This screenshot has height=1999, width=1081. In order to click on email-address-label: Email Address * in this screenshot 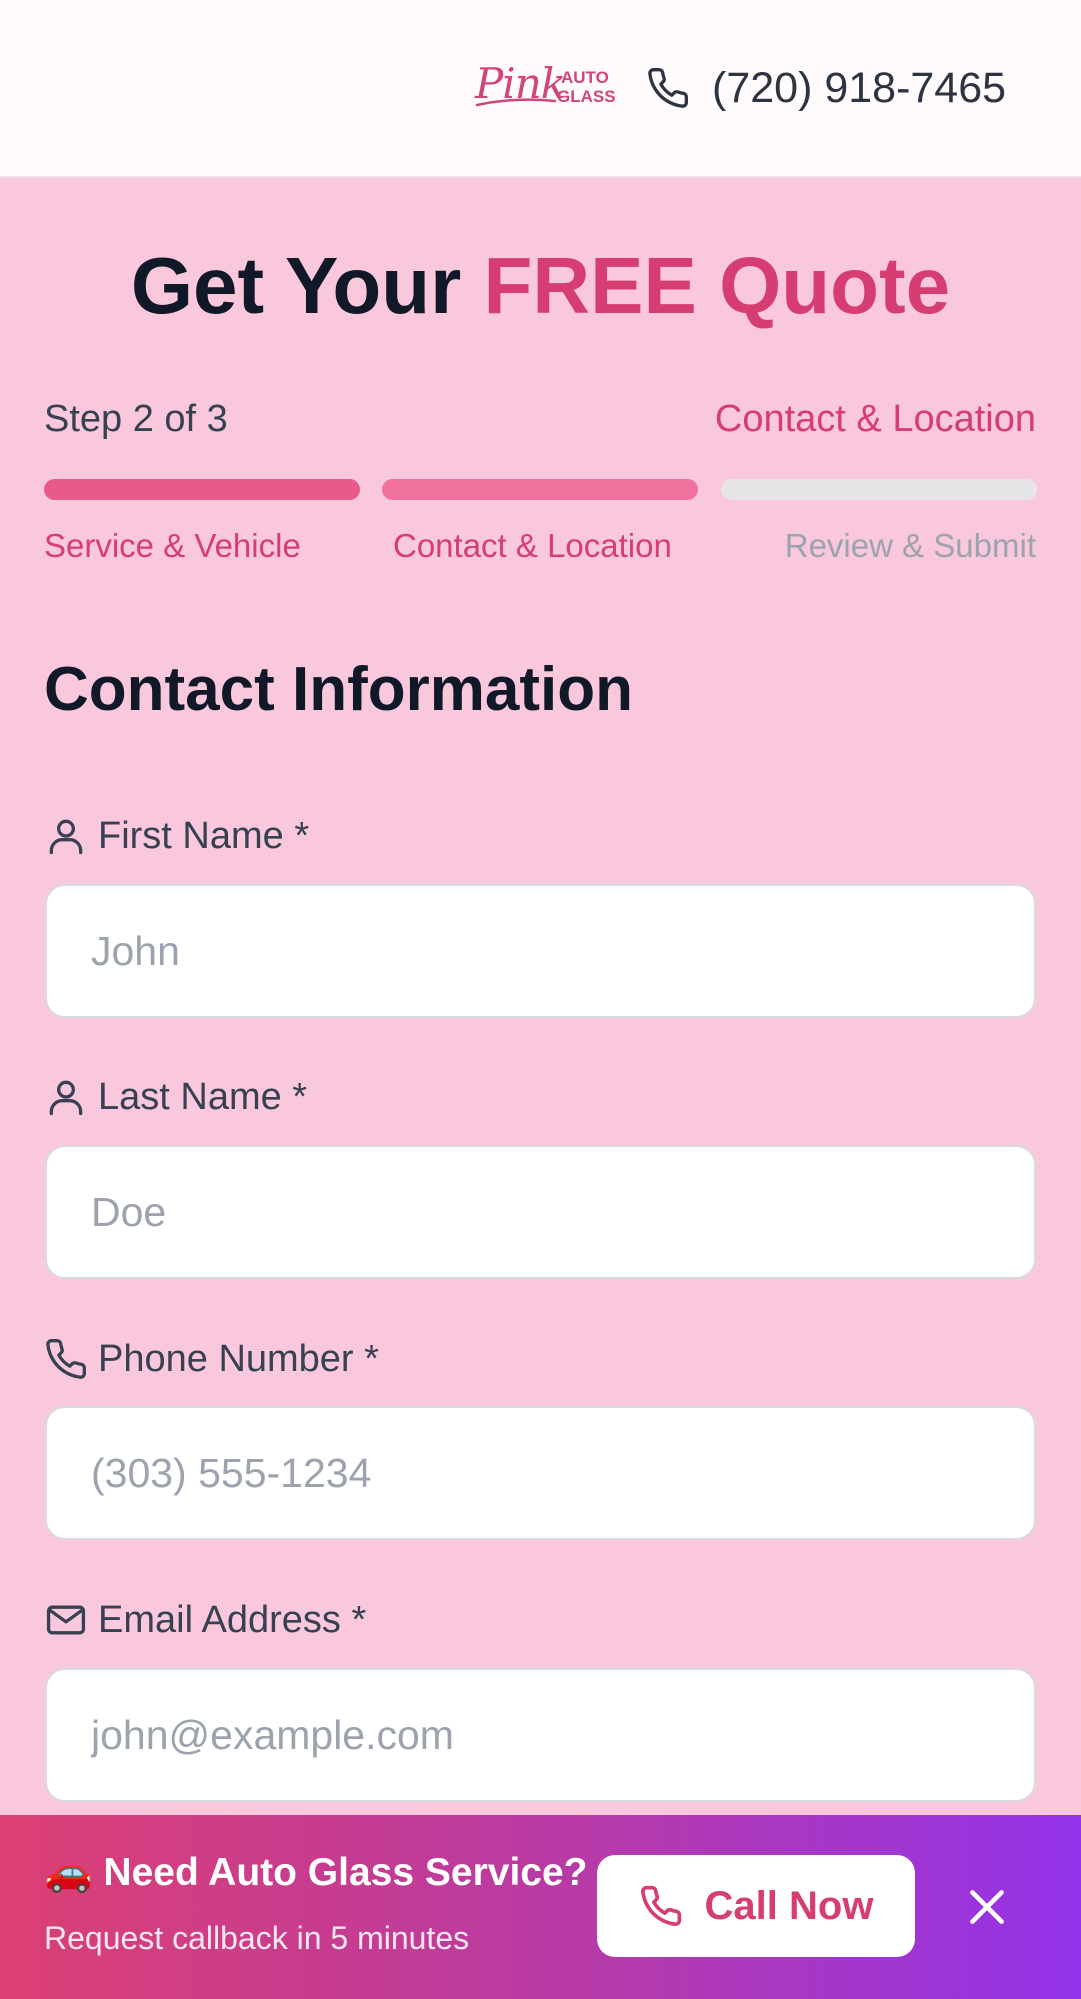, I will do `click(205, 1620)`.